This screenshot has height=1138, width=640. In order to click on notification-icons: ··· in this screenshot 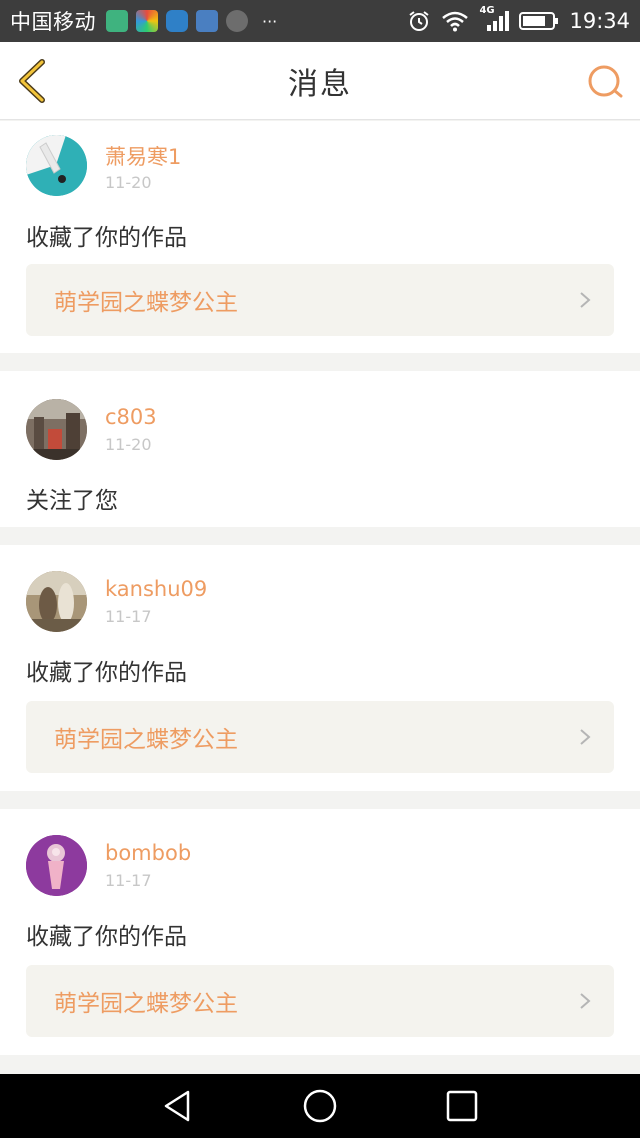, I will do `click(191, 21)`.